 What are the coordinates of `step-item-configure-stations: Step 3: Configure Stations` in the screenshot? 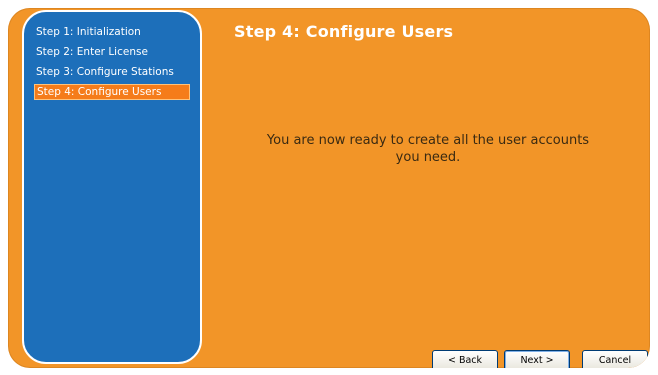 It's located at (105, 72).